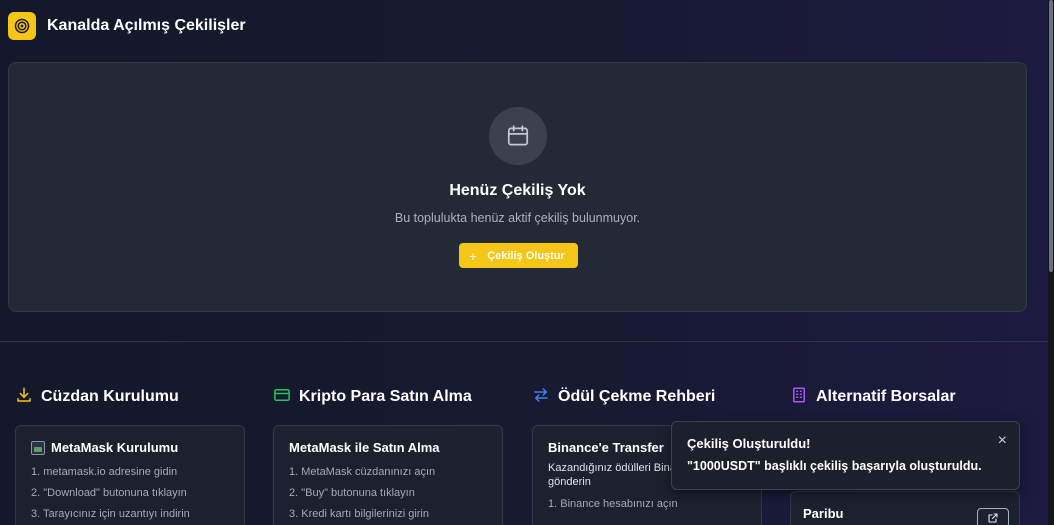 This screenshot has height=525, width=1054. I want to click on card-title: MetaMask Kurulumu, so click(115, 447).